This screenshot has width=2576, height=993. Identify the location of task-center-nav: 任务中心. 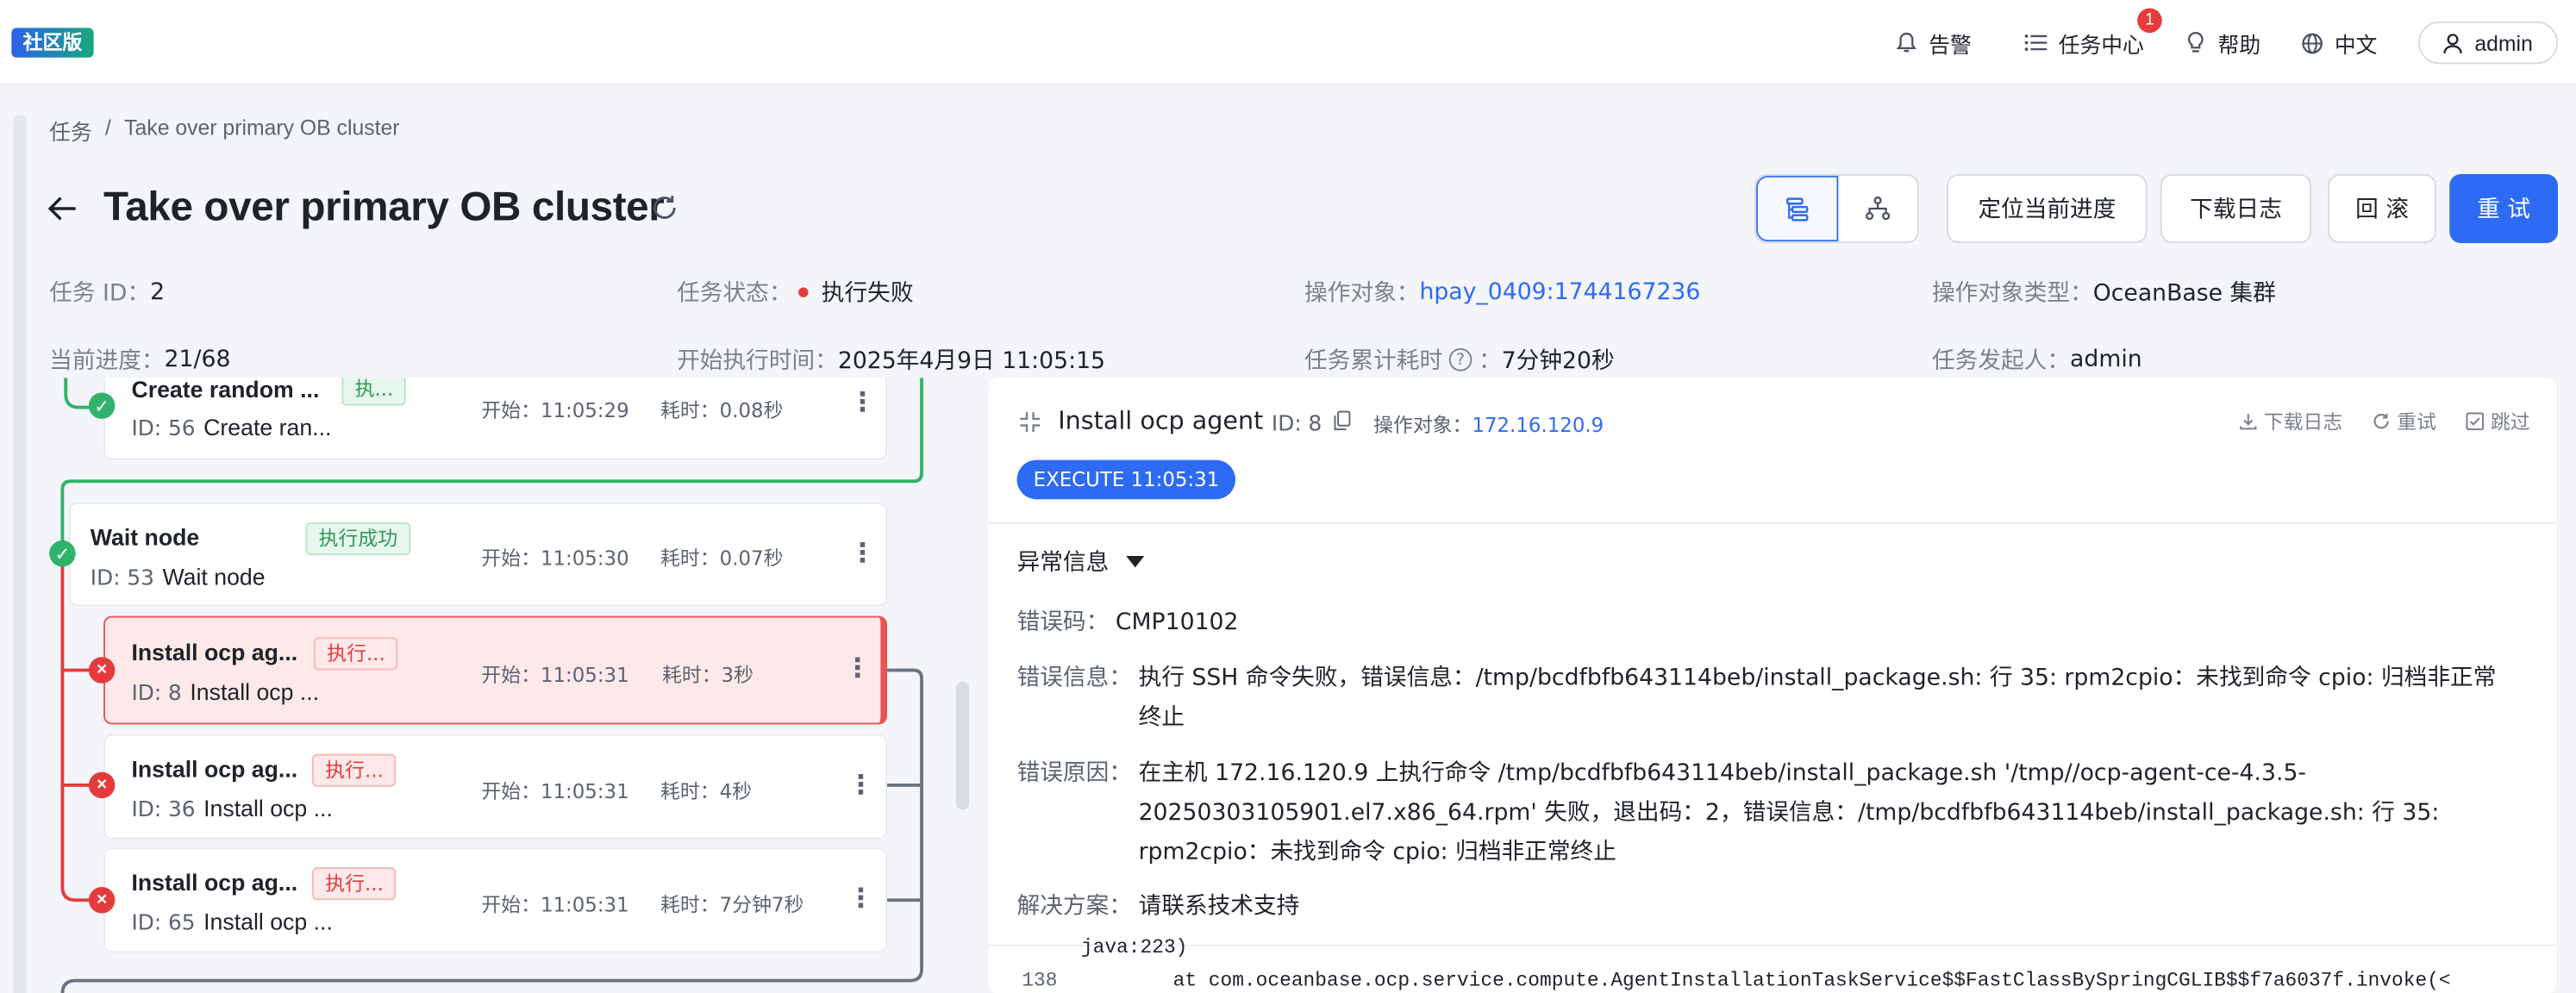
(2084, 43).